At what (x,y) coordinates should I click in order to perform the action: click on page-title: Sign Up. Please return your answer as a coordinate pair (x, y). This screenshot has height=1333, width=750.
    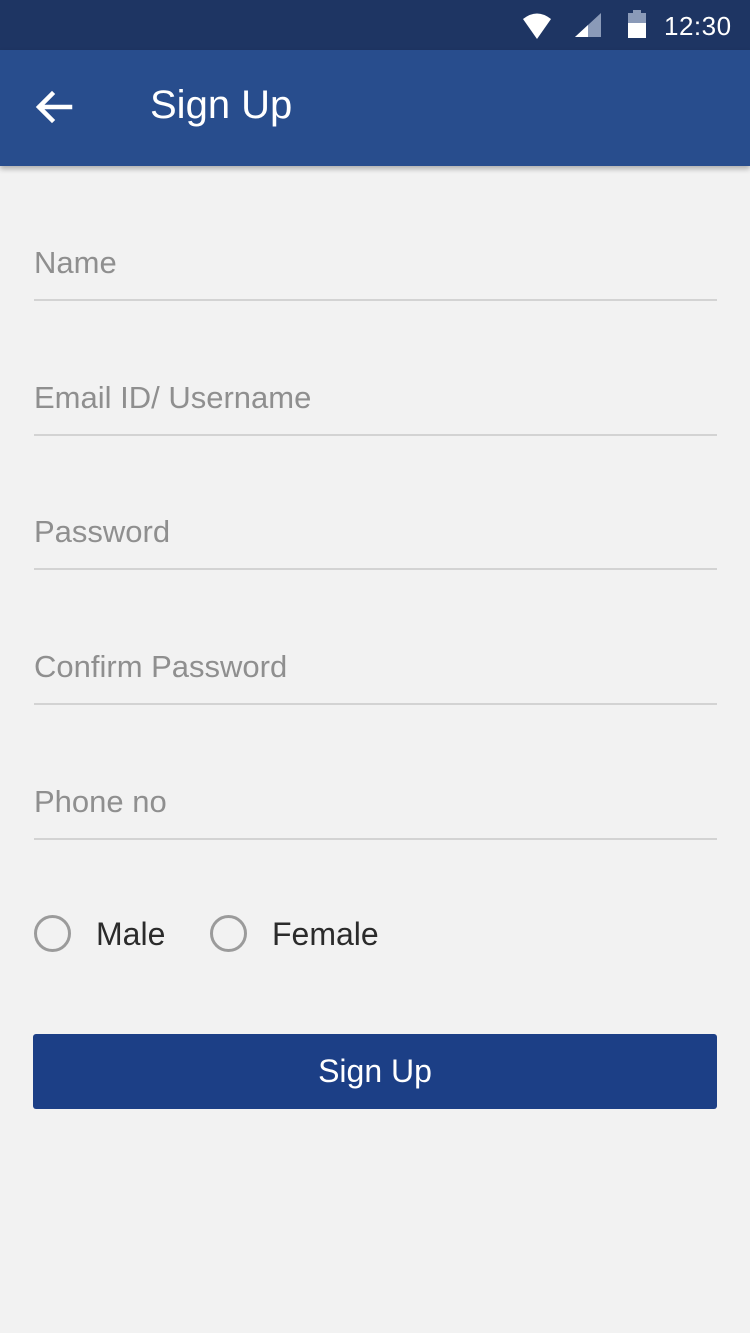
    Looking at the image, I should click on (221, 105).